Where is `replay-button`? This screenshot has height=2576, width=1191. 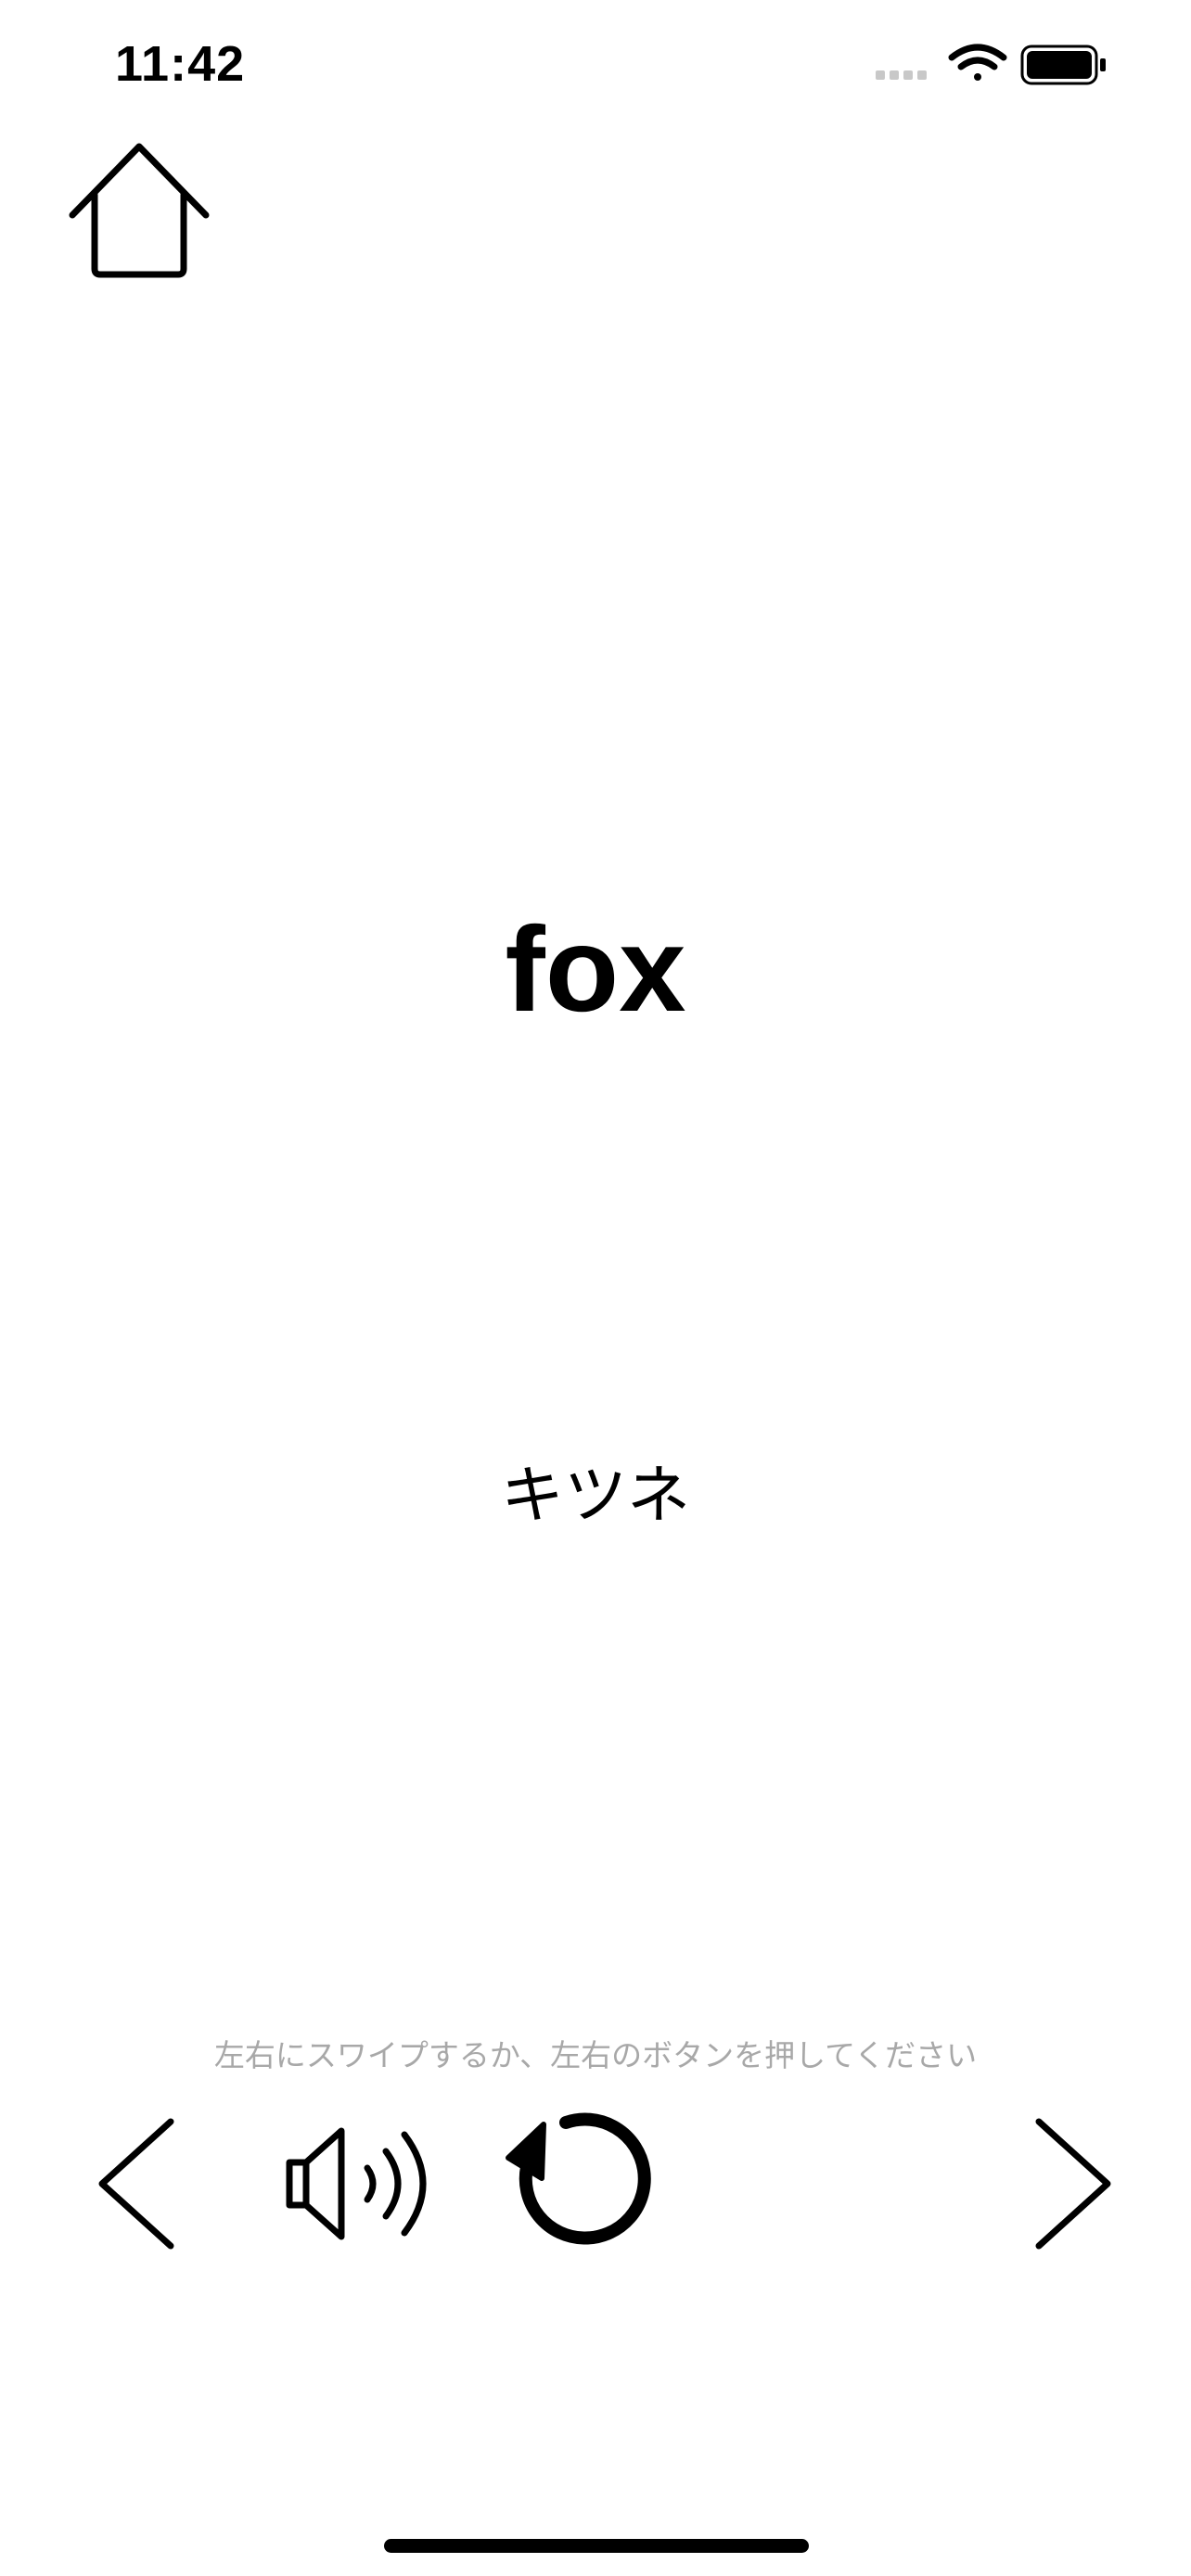
replay-button is located at coordinates (580, 2184).